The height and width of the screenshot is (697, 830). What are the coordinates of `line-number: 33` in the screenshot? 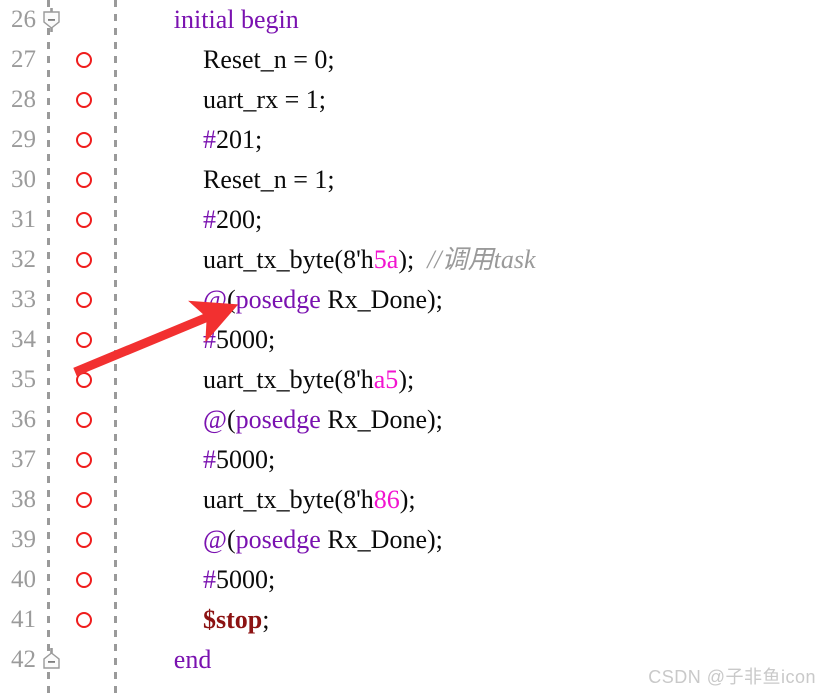 It's located at (23, 299).